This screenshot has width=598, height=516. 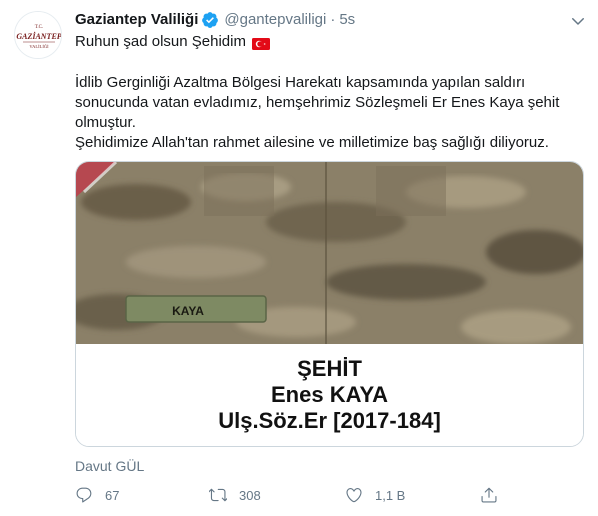 What do you see at coordinates (329, 420) in the screenshot?
I see `caption-line-rank: Ulş.Söz.Er [2017-184]` at bounding box center [329, 420].